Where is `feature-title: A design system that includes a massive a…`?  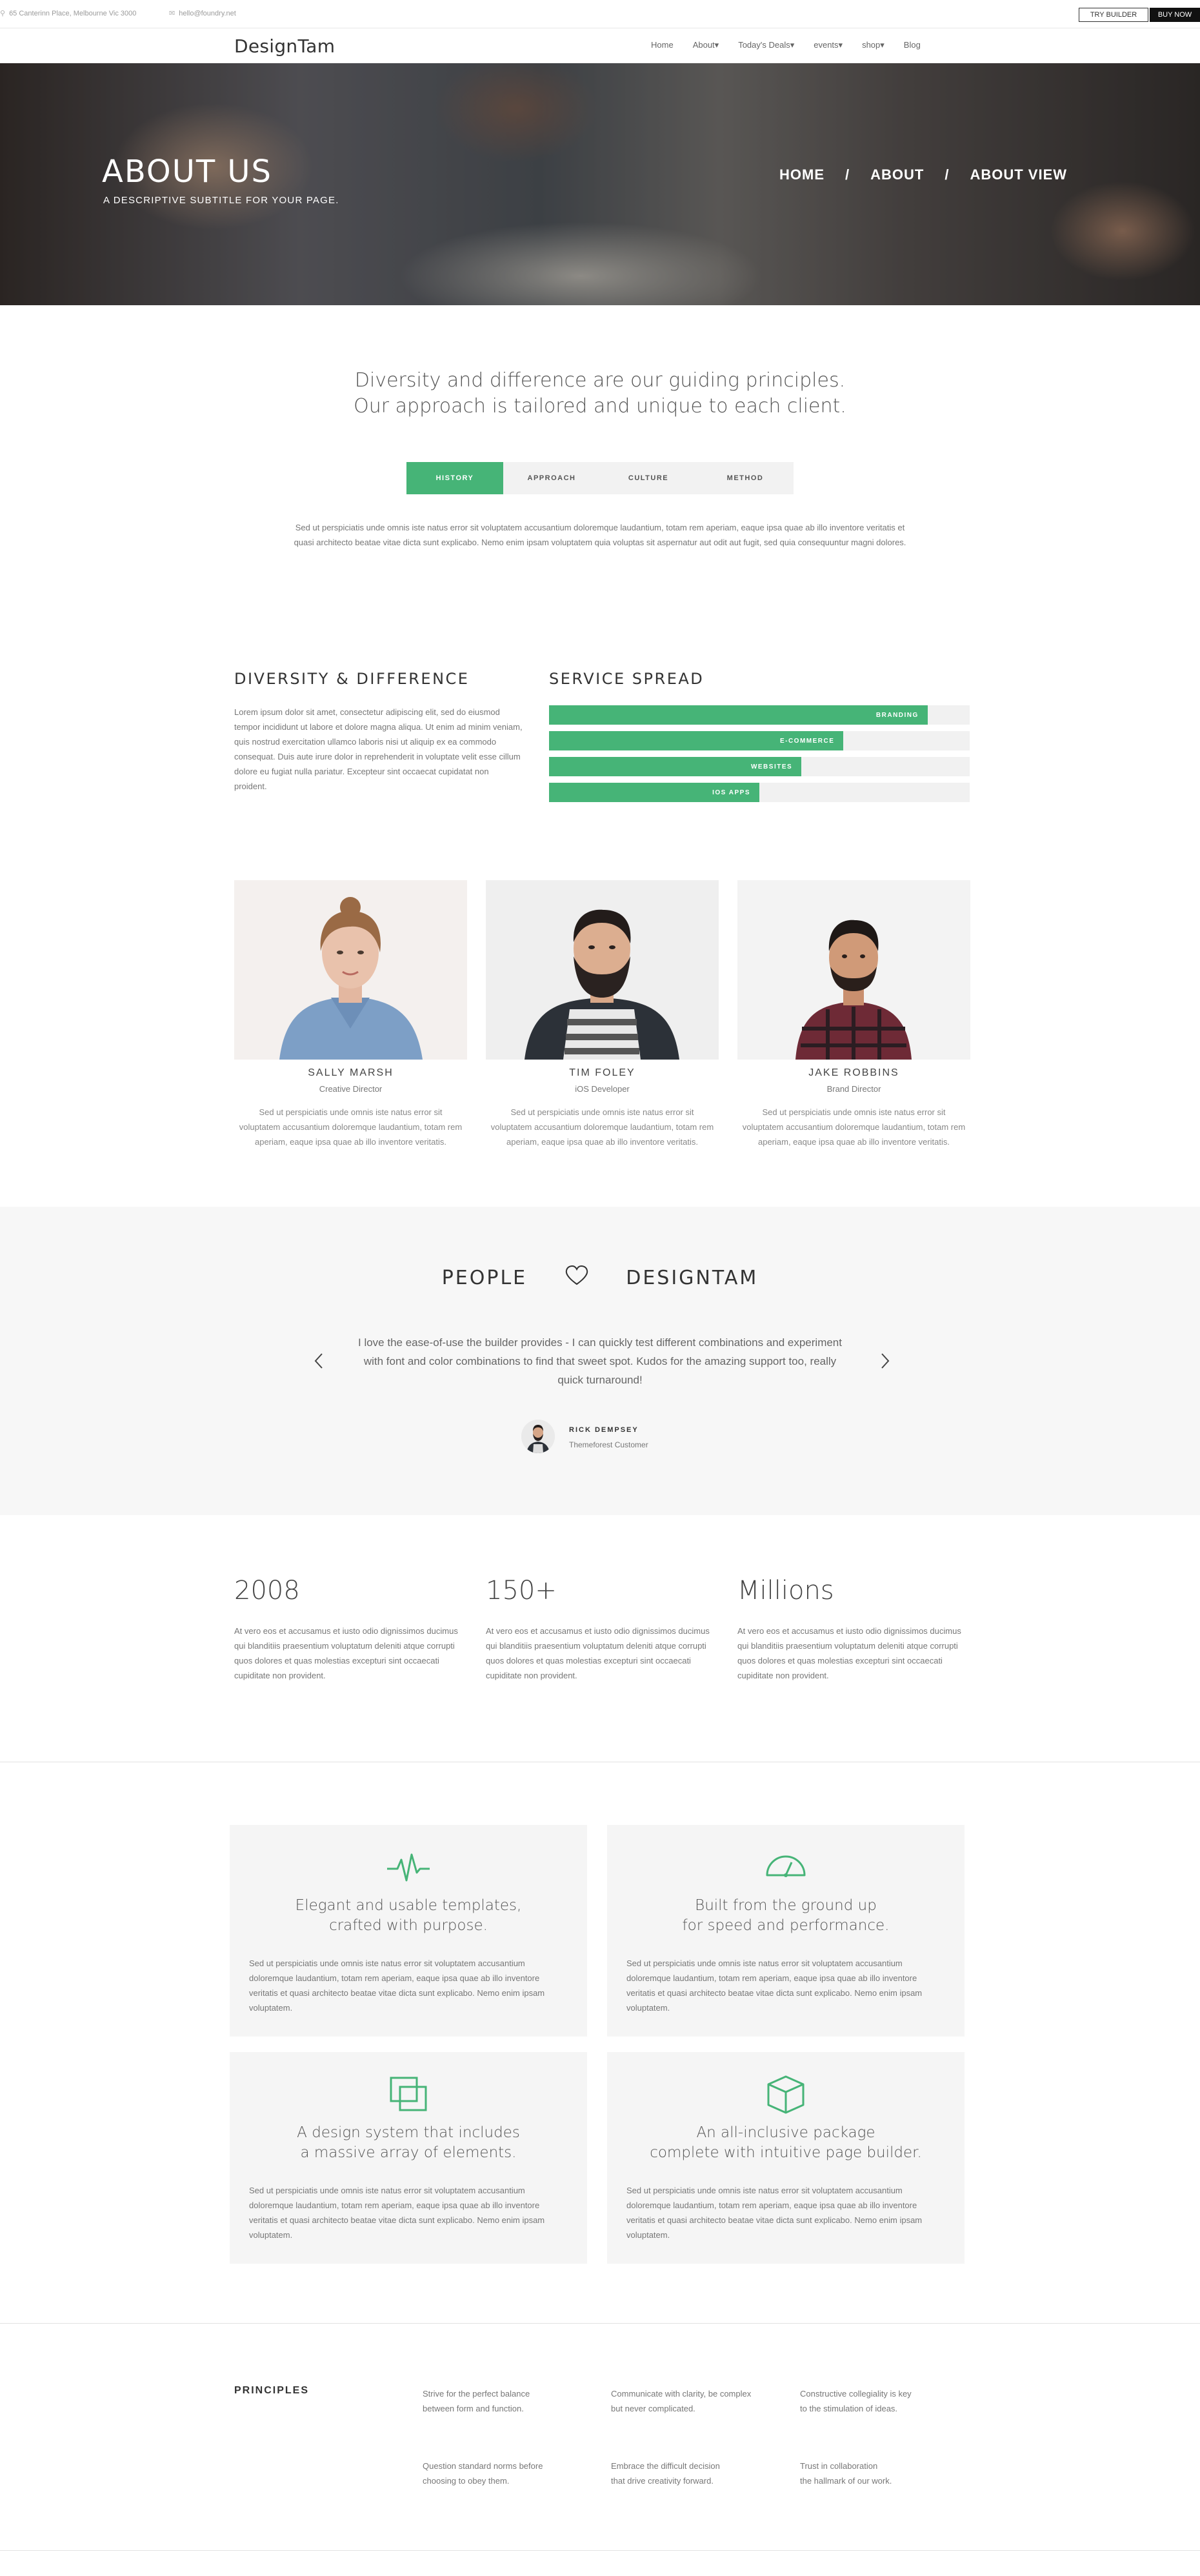 feature-title: A design system that includes a massive a… is located at coordinates (409, 2143).